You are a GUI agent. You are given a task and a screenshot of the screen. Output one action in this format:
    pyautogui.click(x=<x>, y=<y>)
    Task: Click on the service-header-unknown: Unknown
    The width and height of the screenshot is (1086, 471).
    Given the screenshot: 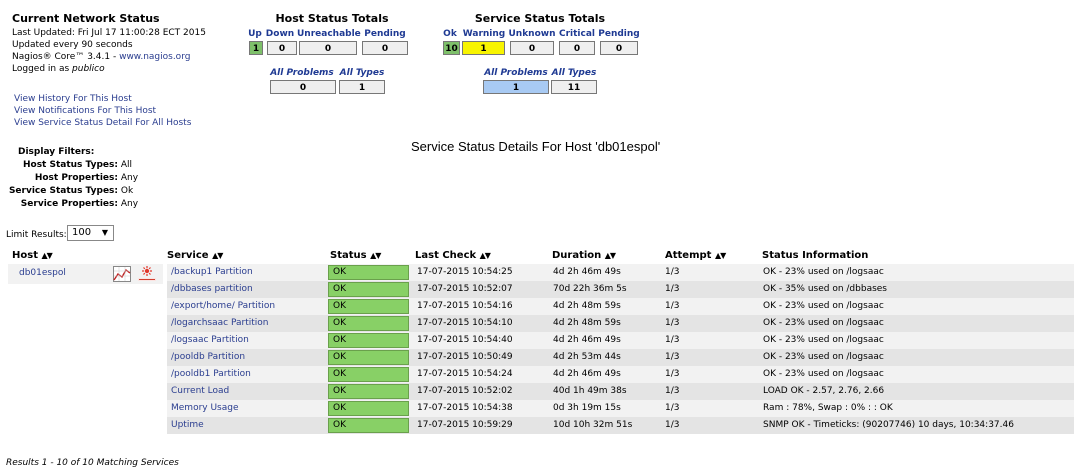 What is the action you would take?
    pyautogui.click(x=532, y=34)
    